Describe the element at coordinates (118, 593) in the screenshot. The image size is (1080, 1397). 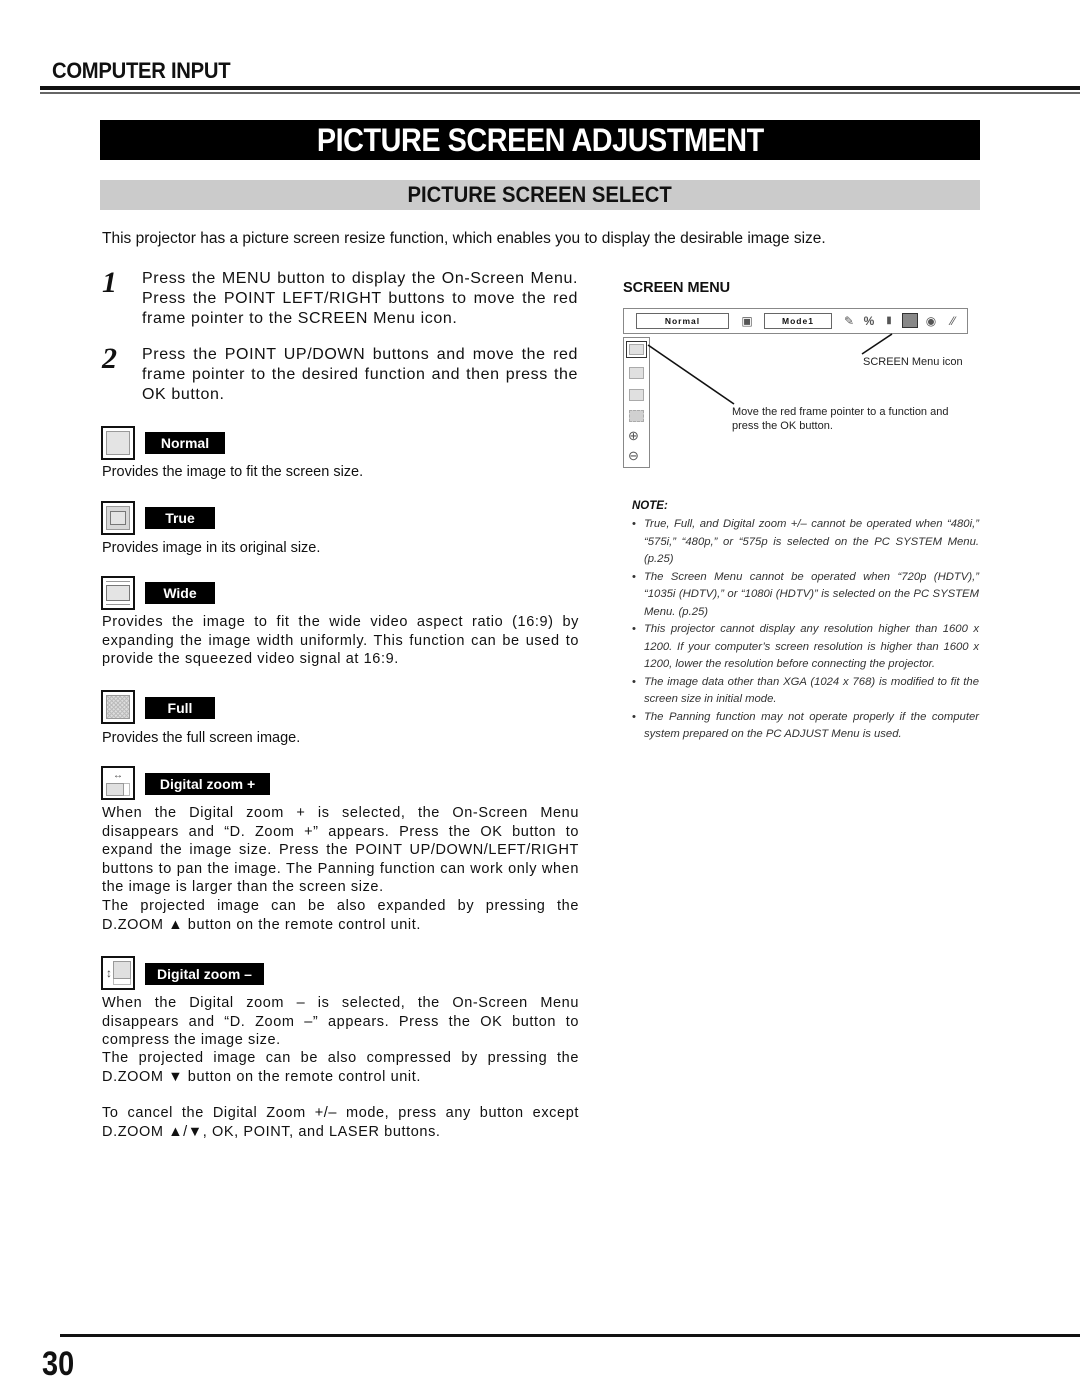
I see `wide-screen-icon` at that location.